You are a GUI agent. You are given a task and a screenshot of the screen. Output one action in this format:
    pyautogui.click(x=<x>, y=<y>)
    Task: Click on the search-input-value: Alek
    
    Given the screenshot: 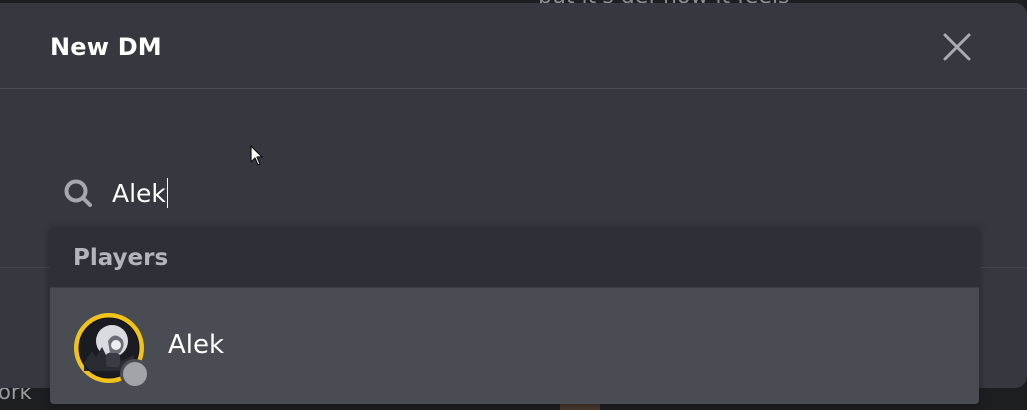 What is the action you would take?
    pyautogui.click(x=139, y=193)
    